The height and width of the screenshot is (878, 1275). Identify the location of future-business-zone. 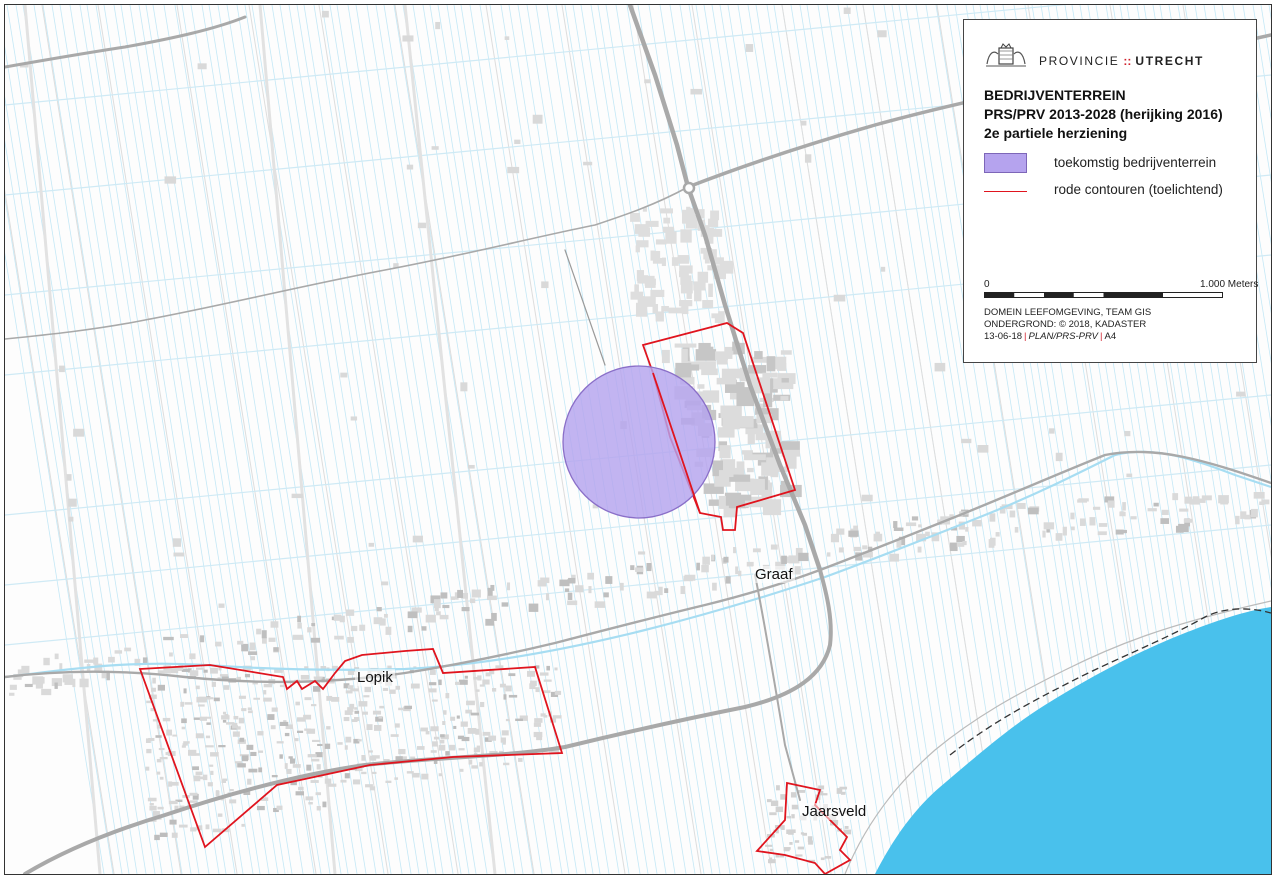
(639, 442).